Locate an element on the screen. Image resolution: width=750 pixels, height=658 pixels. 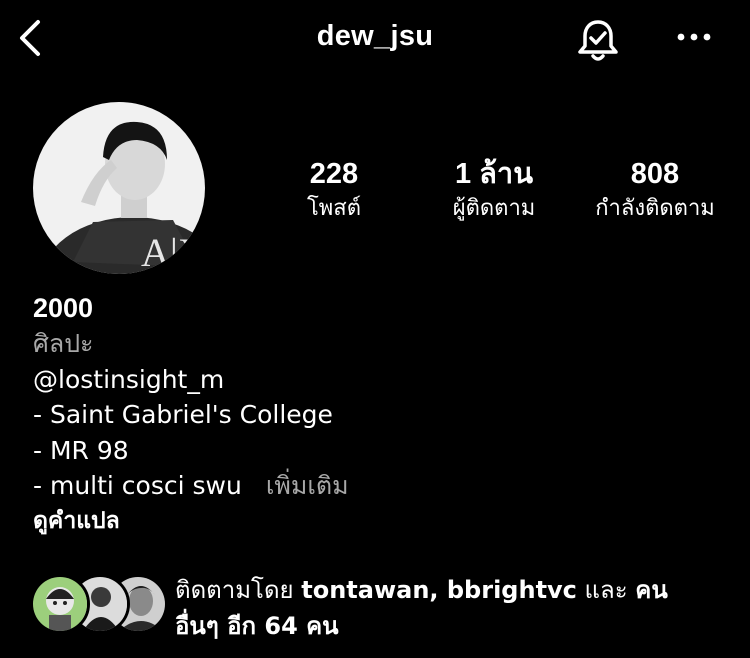
profile-username: dew_jsu is located at coordinates (375, 36).